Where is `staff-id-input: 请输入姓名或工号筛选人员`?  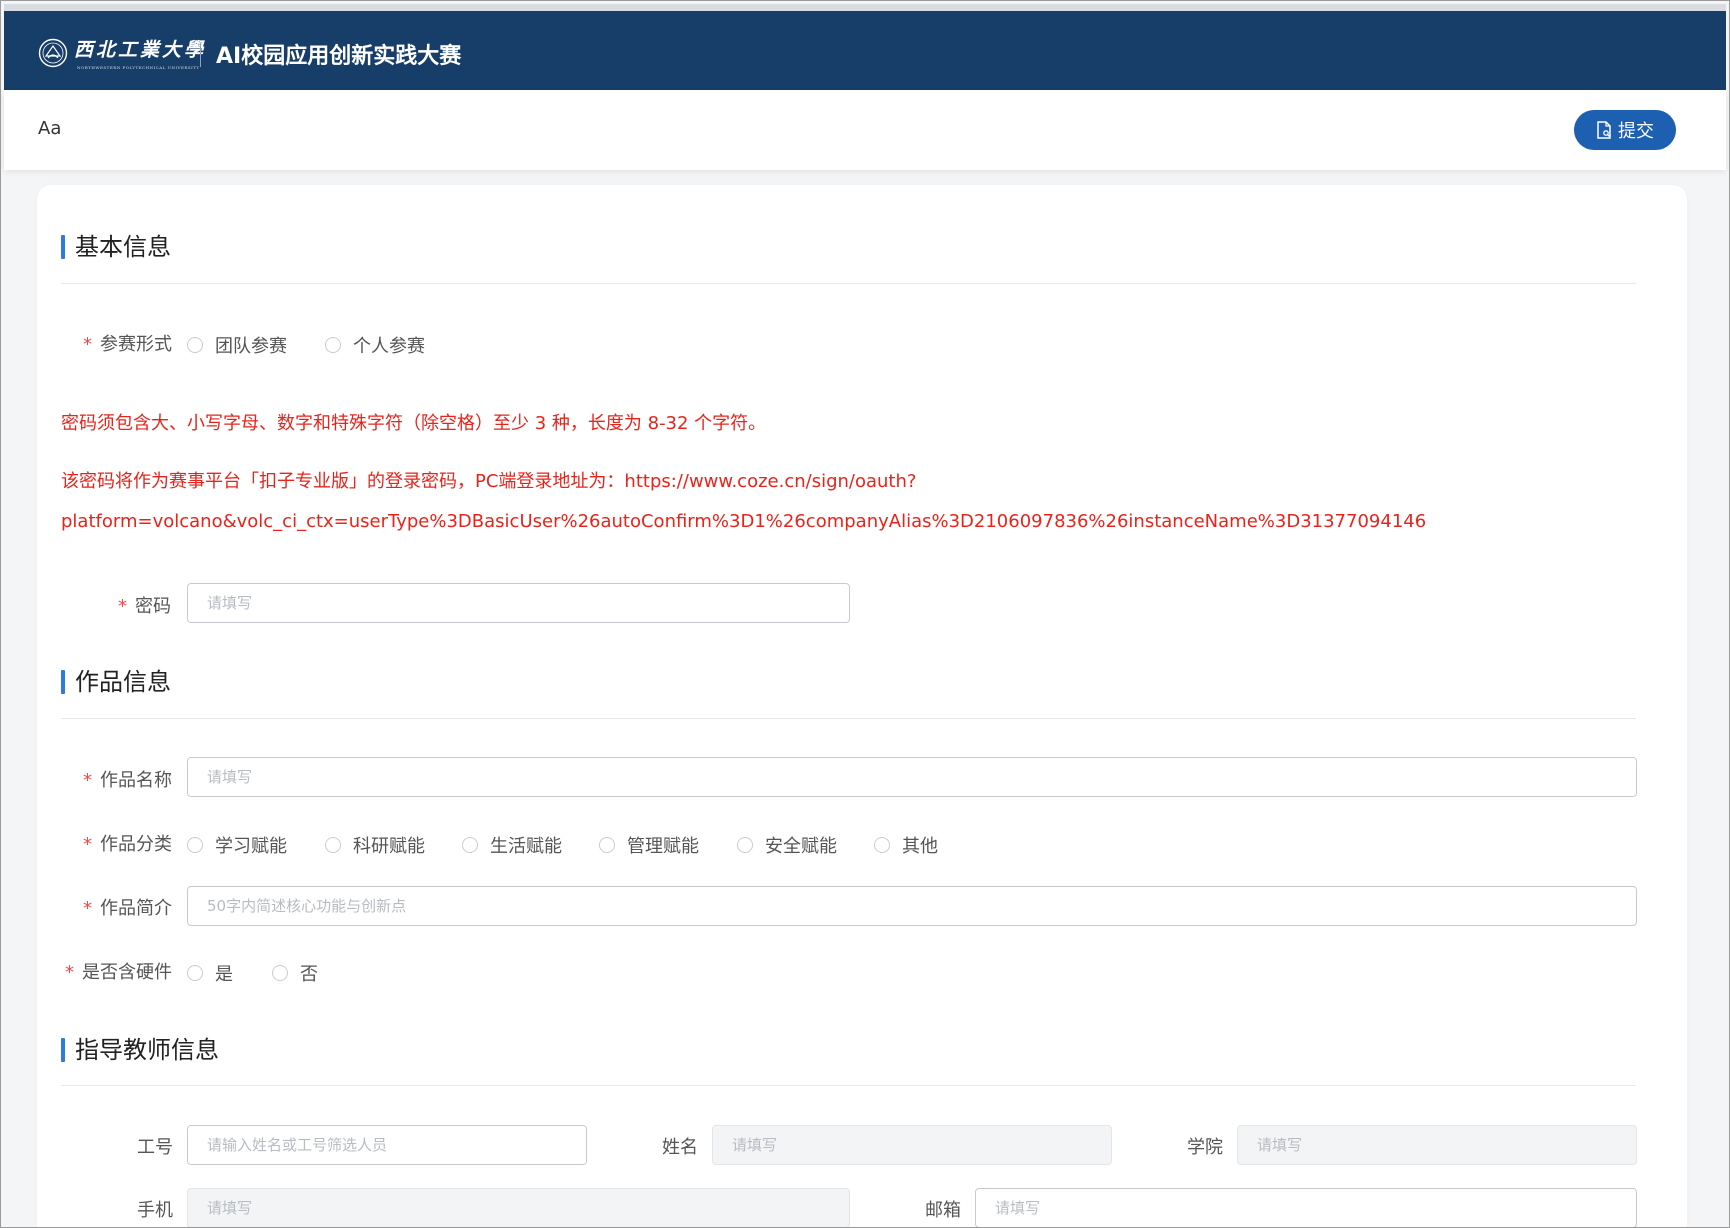 staff-id-input: 请输入姓名或工号筛选人员 is located at coordinates (387, 1145).